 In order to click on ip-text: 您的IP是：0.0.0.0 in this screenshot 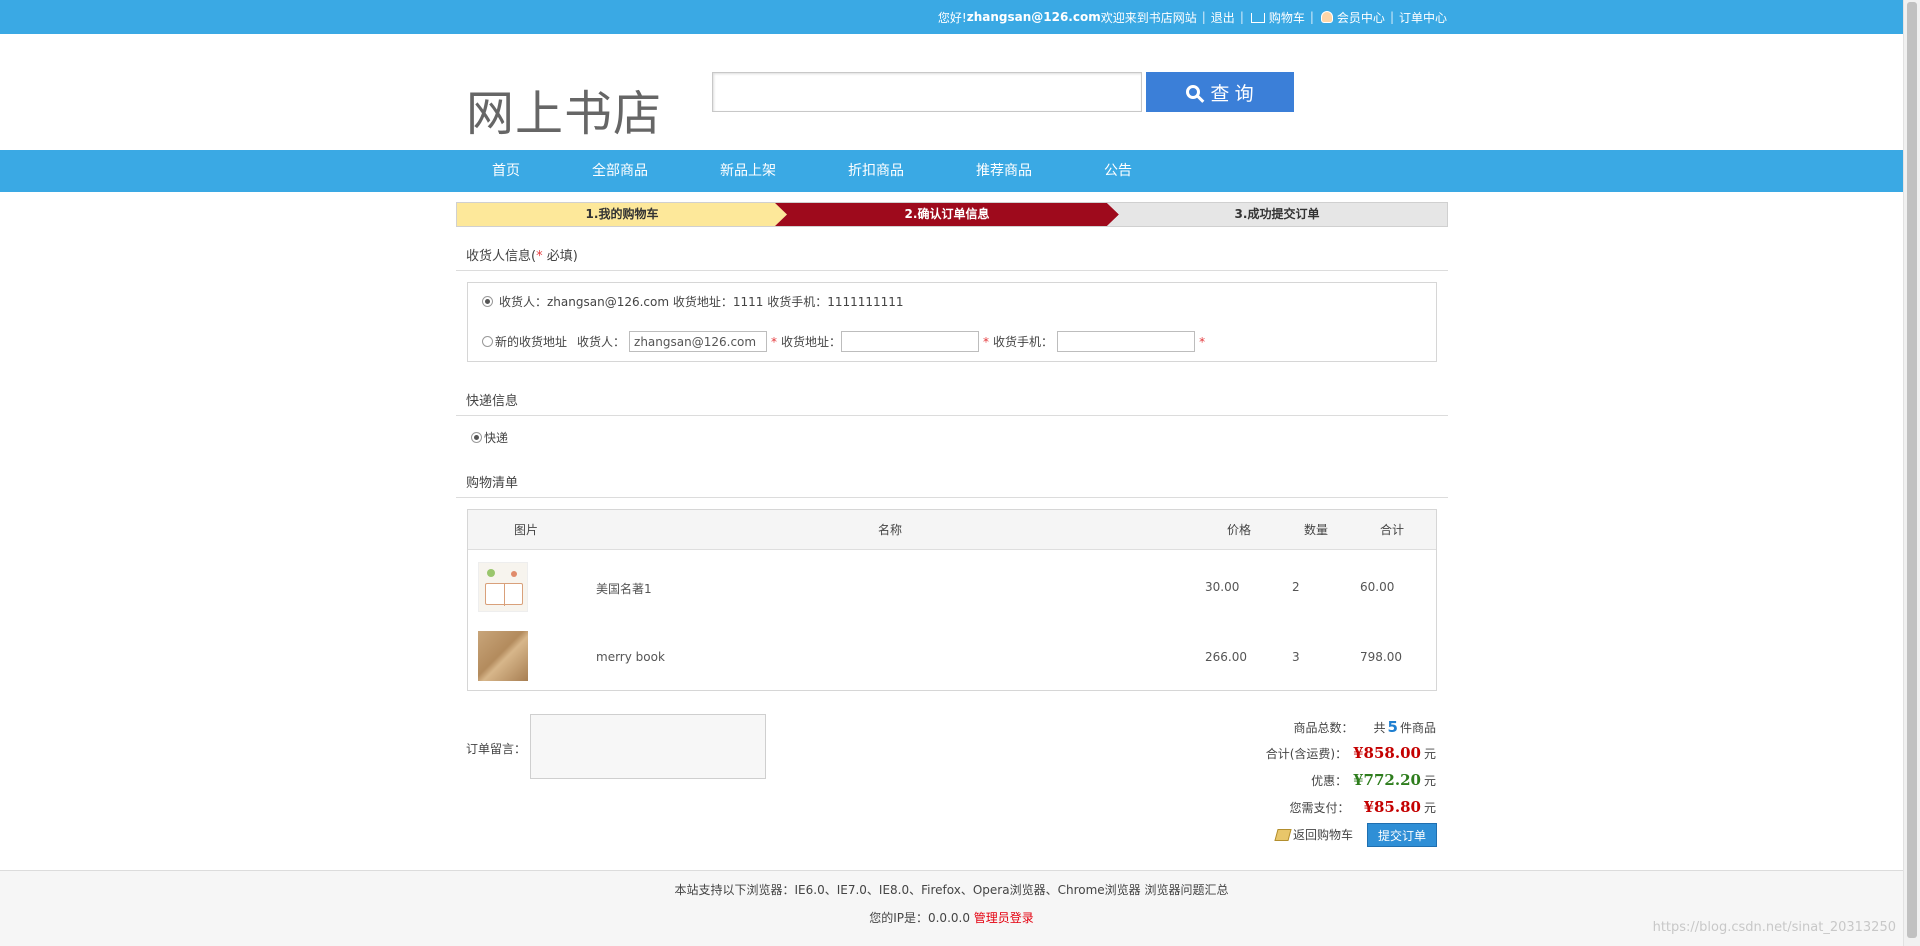, I will do `click(921, 918)`.